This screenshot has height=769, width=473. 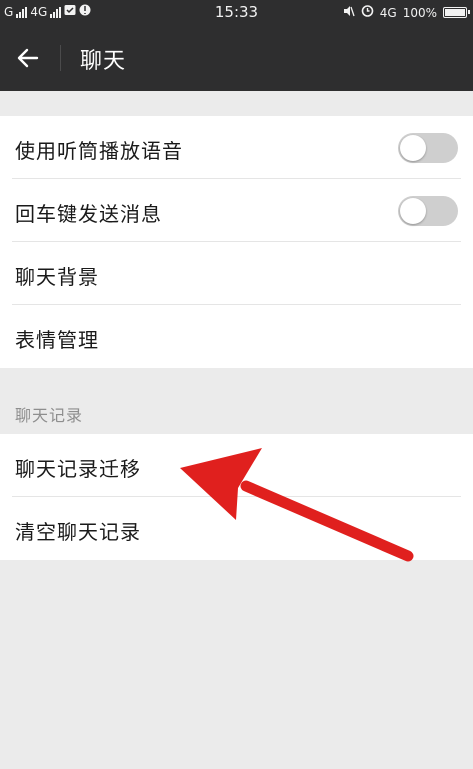 I want to click on back-button, so click(x=28, y=58).